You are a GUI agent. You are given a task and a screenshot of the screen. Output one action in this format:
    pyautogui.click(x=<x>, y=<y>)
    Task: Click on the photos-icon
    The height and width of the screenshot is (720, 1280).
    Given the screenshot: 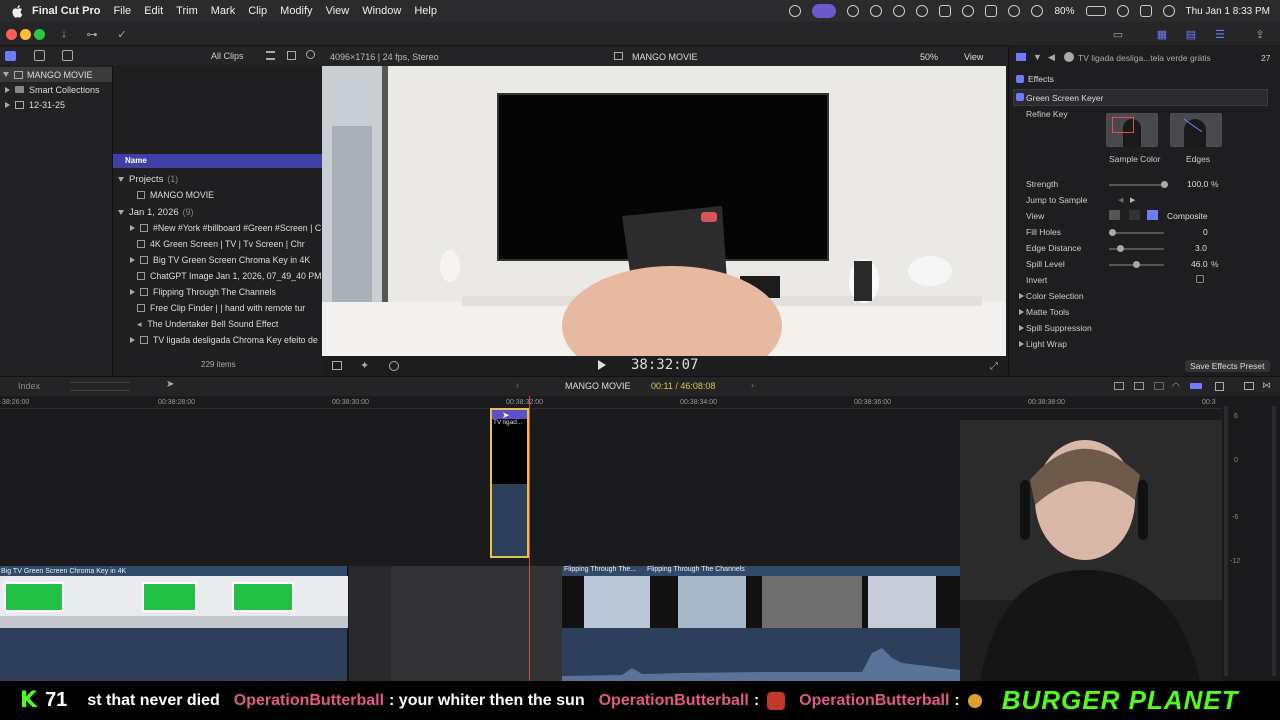 What is the action you would take?
    pyautogui.click(x=39, y=55)
    